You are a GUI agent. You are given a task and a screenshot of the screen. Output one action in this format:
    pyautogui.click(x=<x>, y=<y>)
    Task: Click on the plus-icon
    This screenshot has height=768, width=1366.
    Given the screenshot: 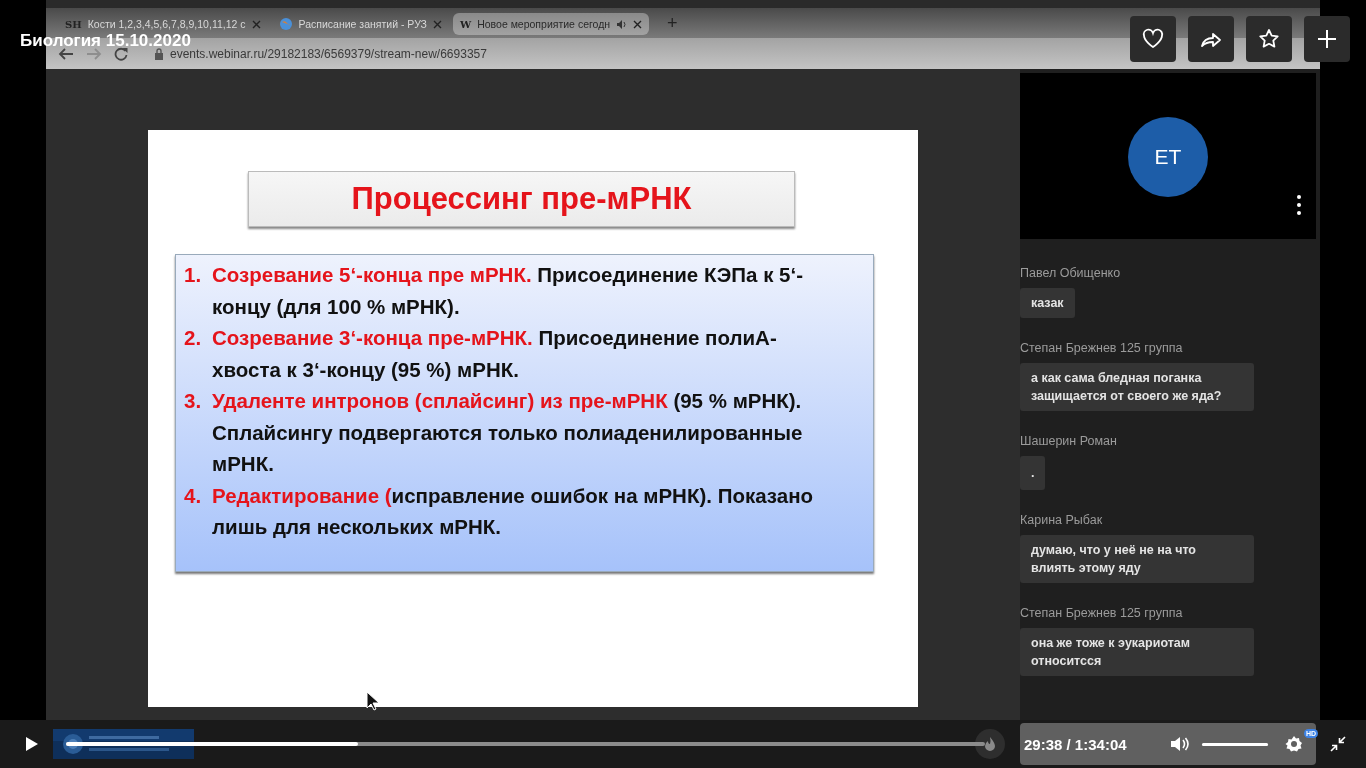 What is the action you would take?
    pyautogui.click(x=1327, y=39)
    